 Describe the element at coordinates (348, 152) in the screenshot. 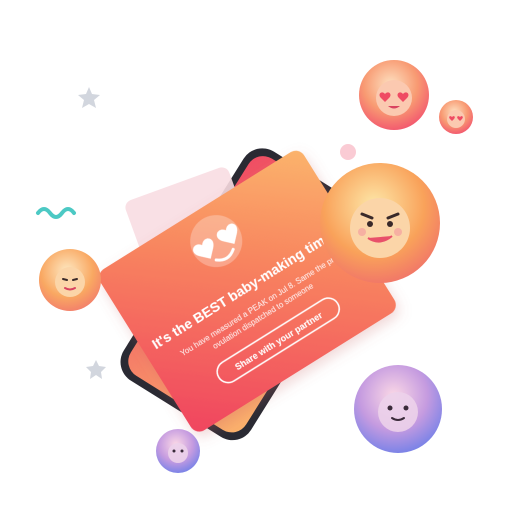

I see `decor-dot` at that location.